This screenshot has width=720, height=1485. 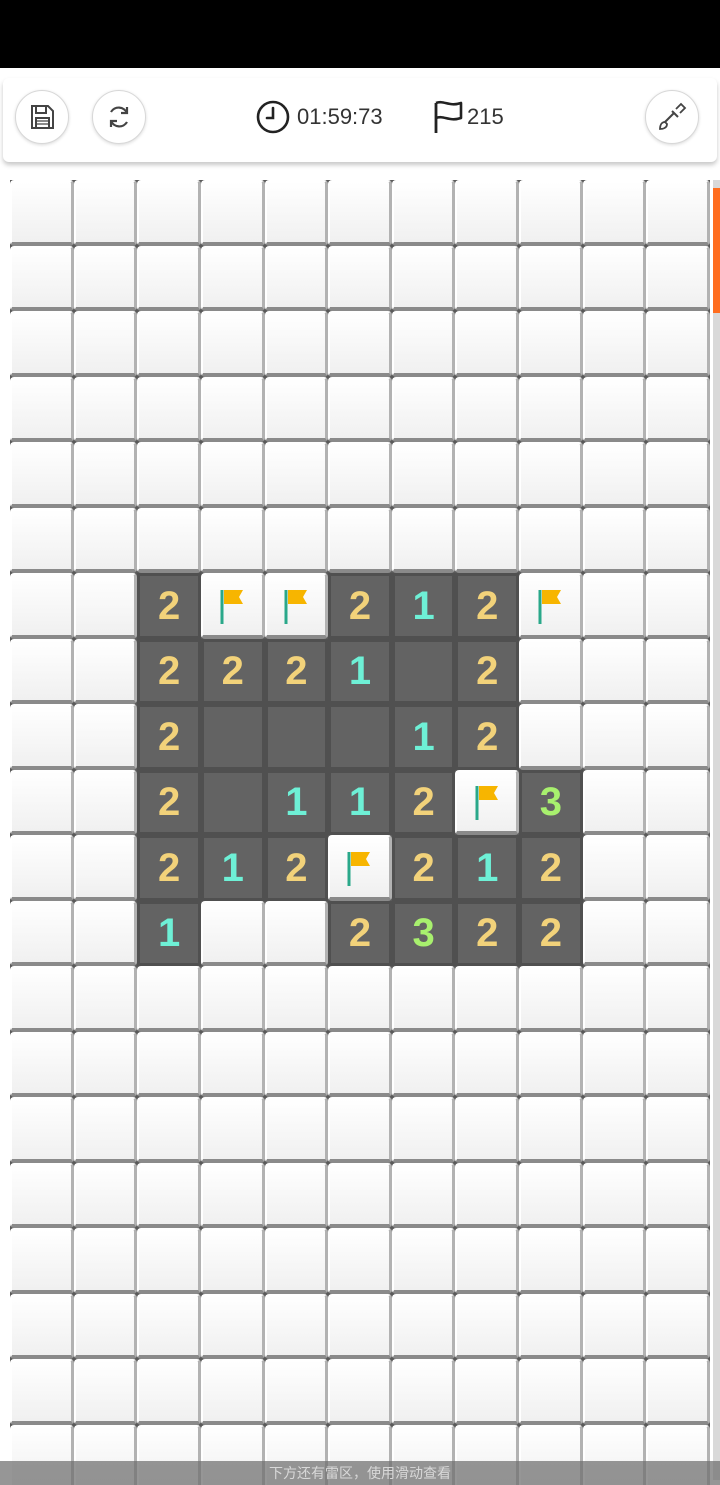 I want to click on restart-button, so click(x=119, y=117).